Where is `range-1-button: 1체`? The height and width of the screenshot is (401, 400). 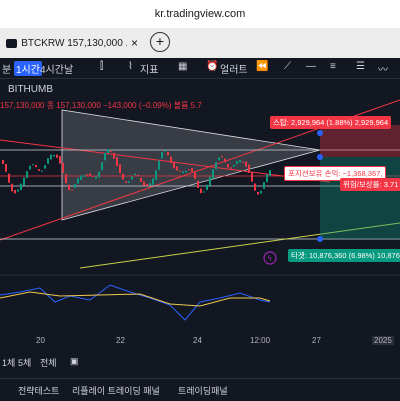
range-1-button: 1체 is located at coordinates (8, 362).